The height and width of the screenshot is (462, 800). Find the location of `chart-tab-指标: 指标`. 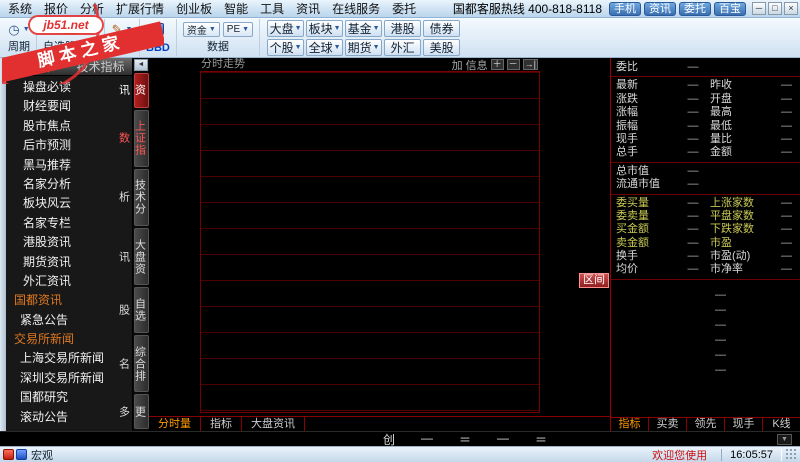

chart-tab-指标: 指标 is located at coordinates (221, 424).